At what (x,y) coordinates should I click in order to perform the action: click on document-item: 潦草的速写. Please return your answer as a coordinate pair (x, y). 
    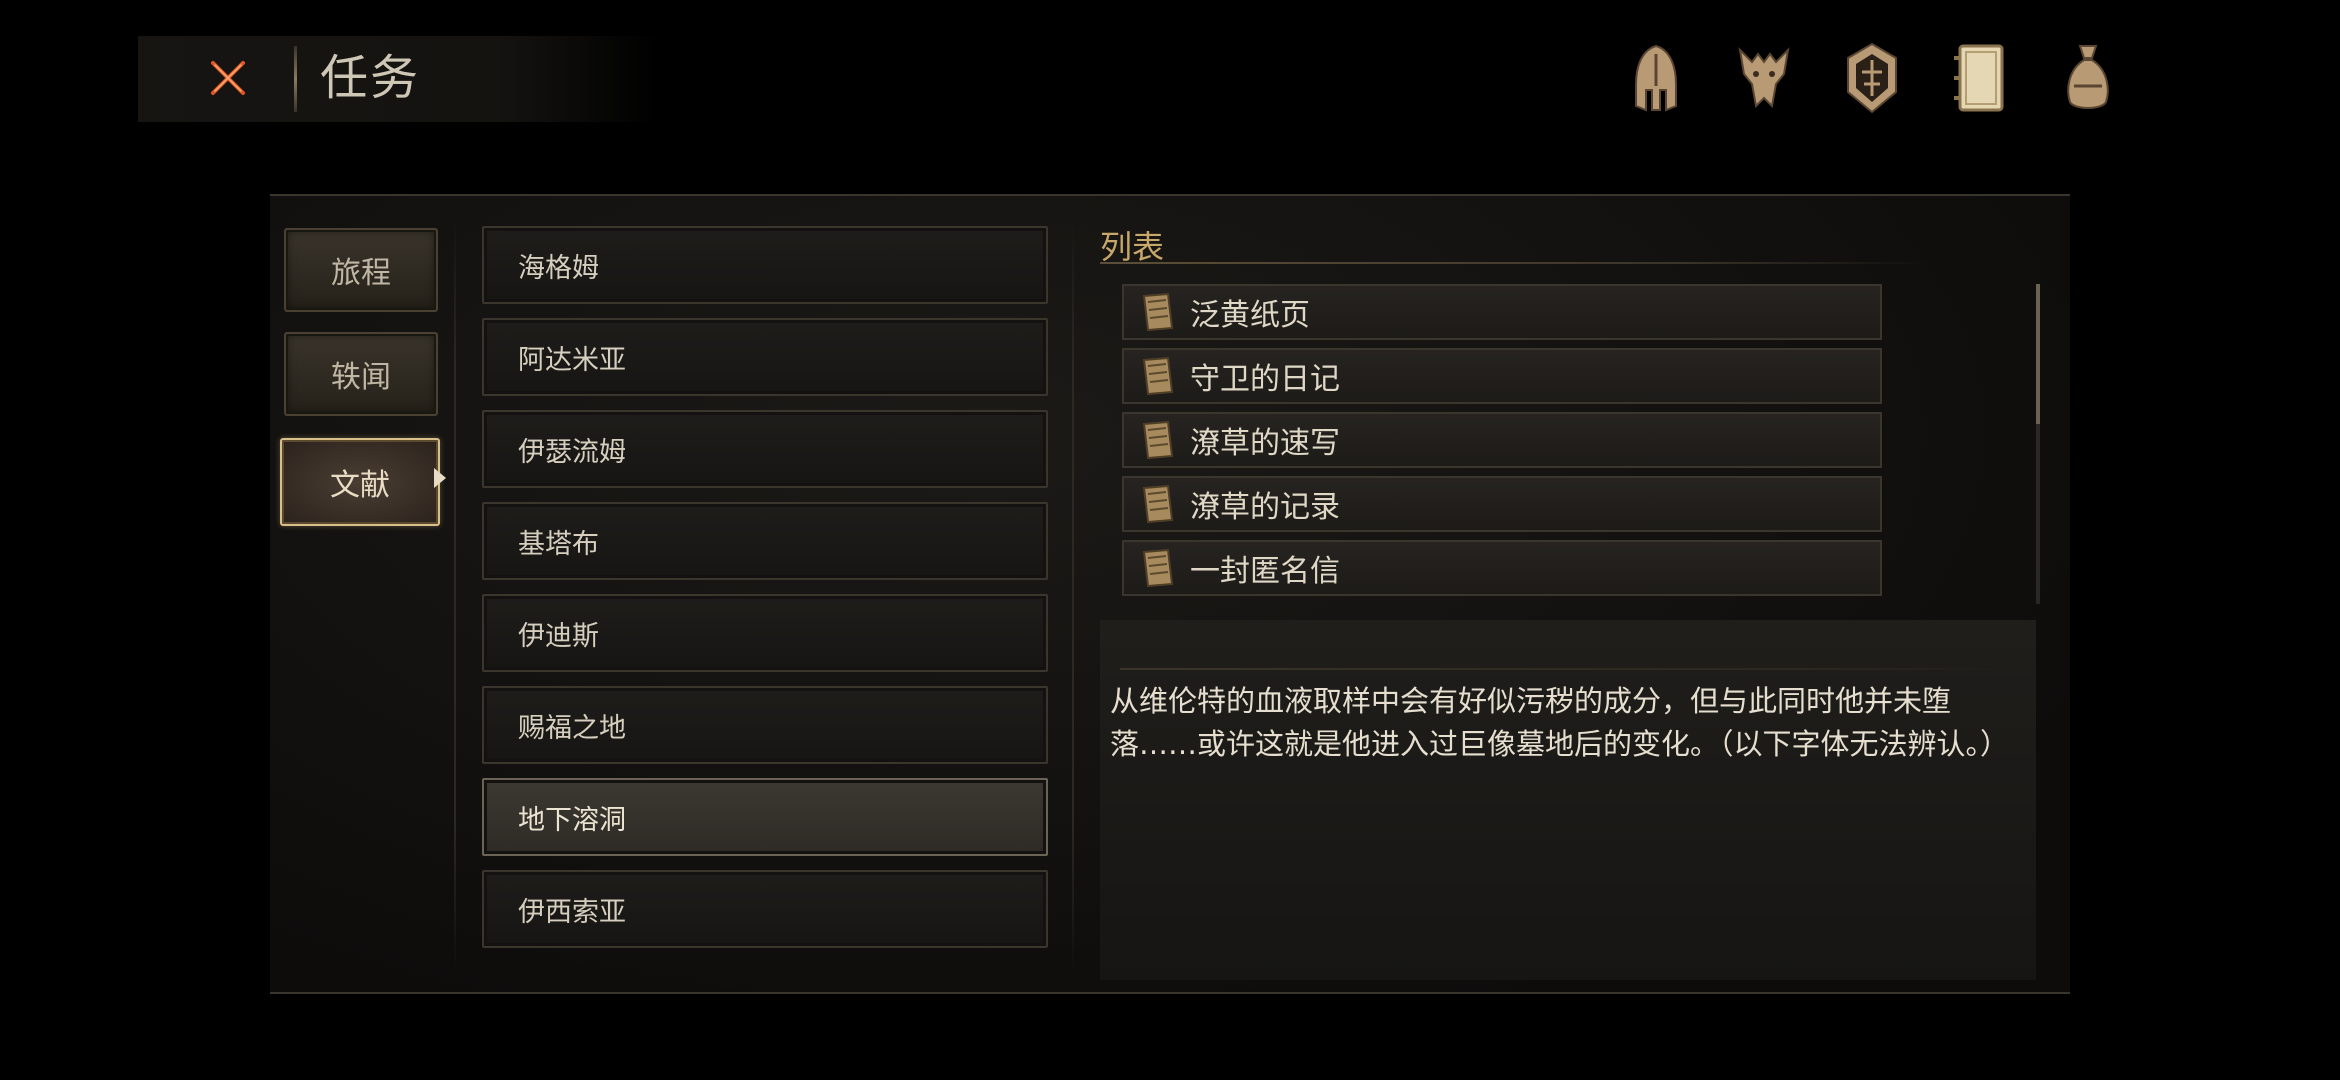
    Looking at the image, I should click on (1502, 440).